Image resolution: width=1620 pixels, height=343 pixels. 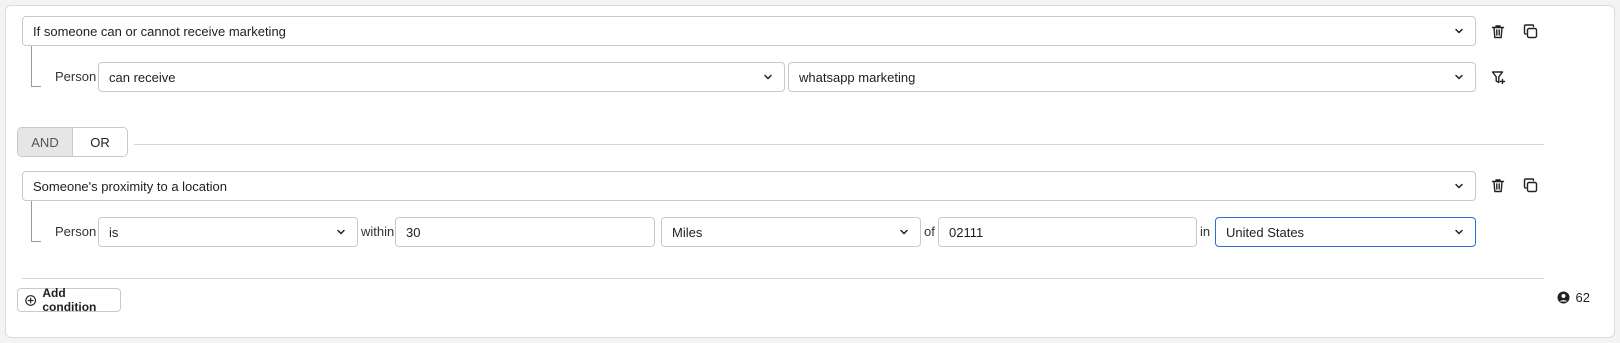 What do you see at coordinates (839, 144) in the screenshot?
I see `logic-divider` at bounding box center [839, 144].